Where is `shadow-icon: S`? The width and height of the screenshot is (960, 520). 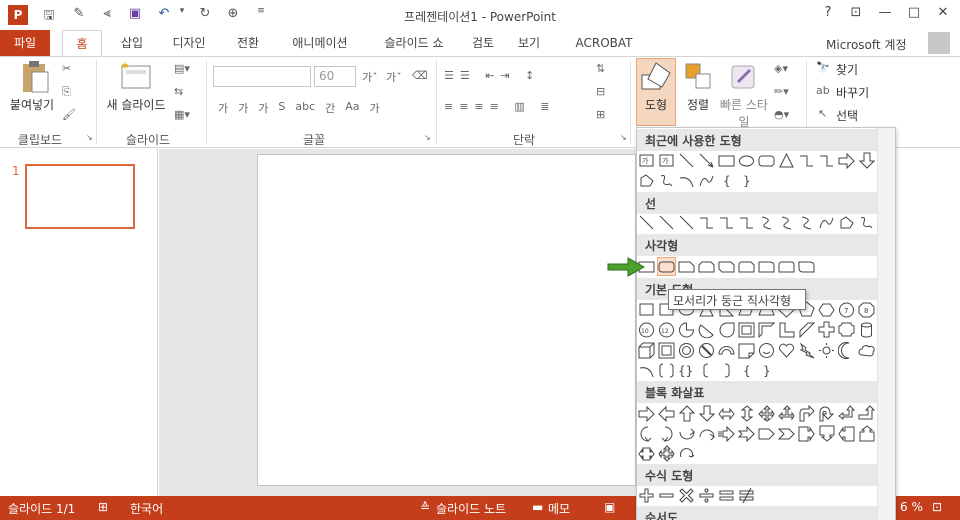 shadow-icon: S is located at coordinates (281, 108).